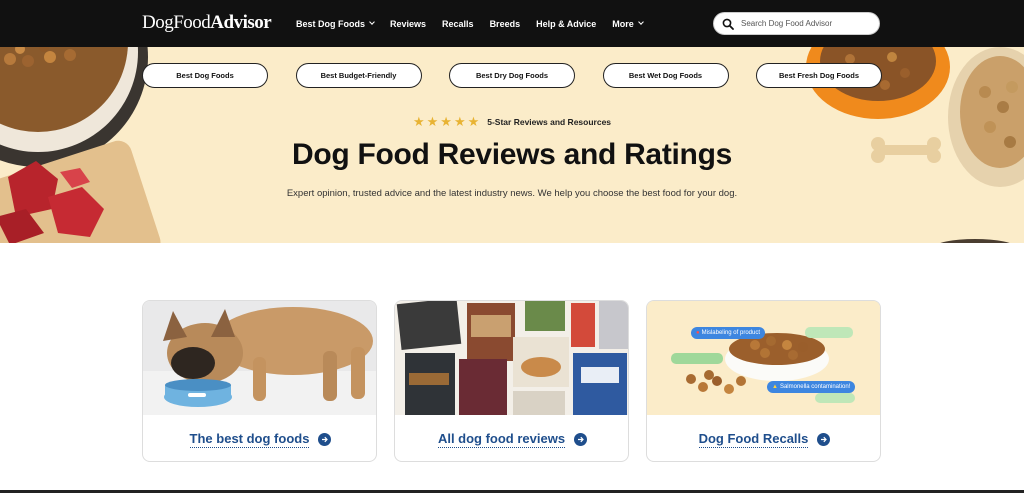  I want to click on rating-row: ★ ★ ★ ★ ★ 5-Star Reviews and Resources, so click(512, 121).